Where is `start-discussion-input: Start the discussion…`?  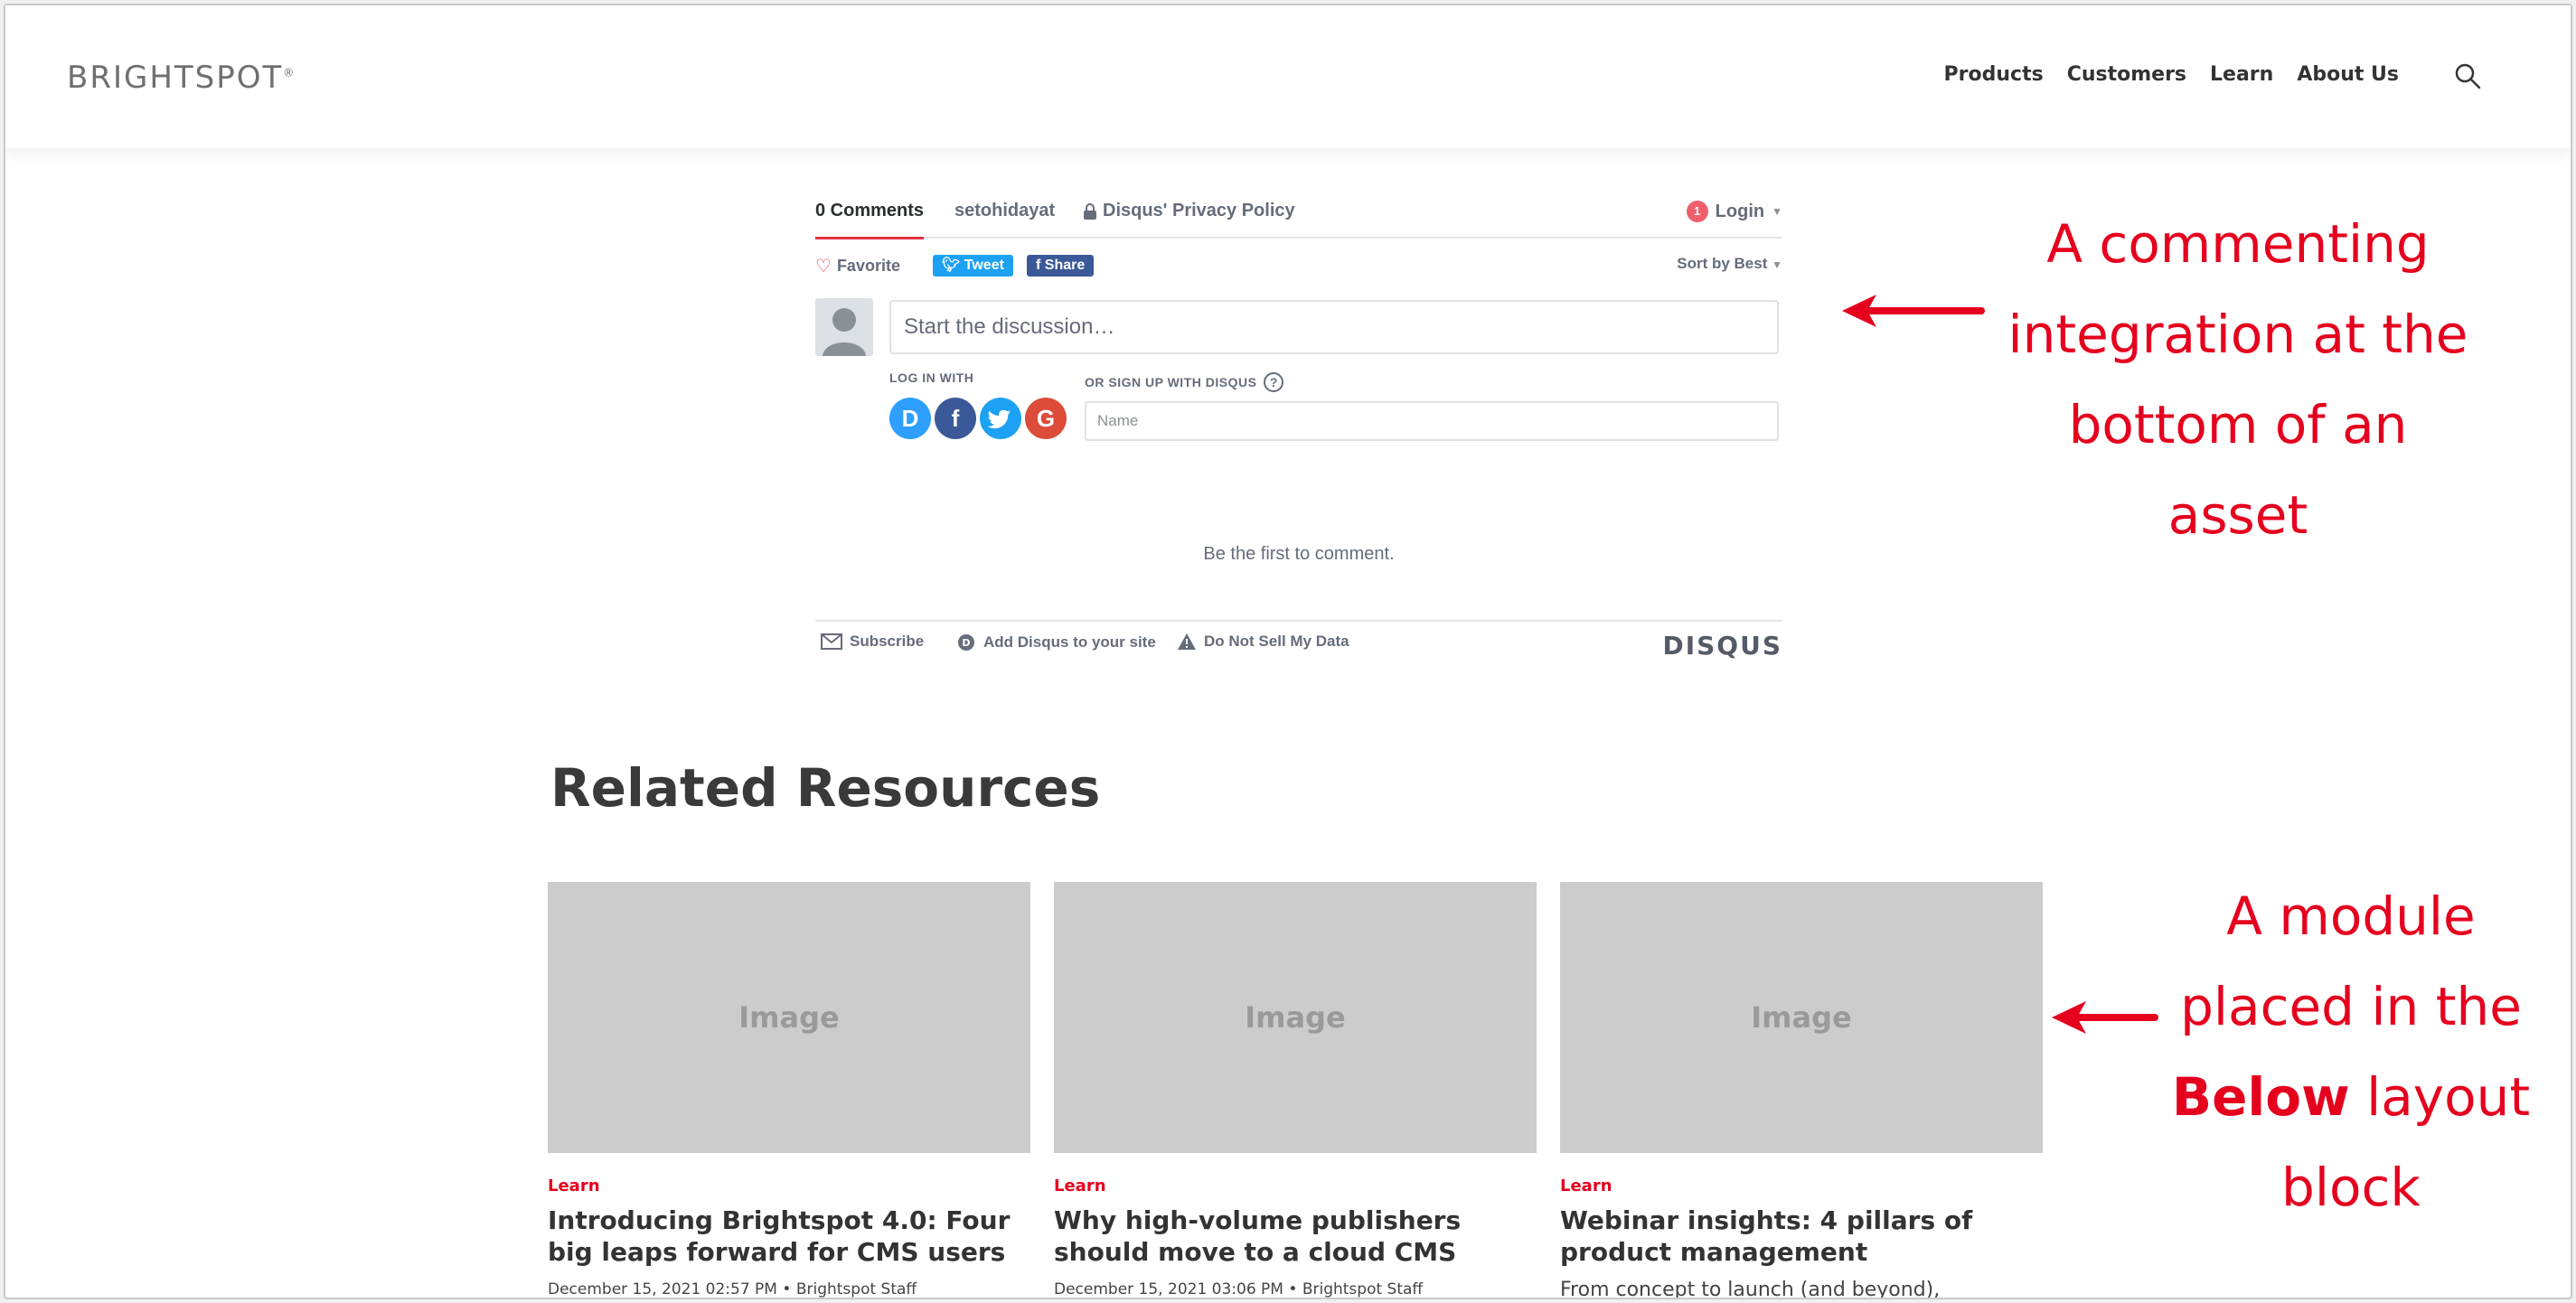
start-discussion-input: Start the discussion… is located at coordinates (1334, 327).